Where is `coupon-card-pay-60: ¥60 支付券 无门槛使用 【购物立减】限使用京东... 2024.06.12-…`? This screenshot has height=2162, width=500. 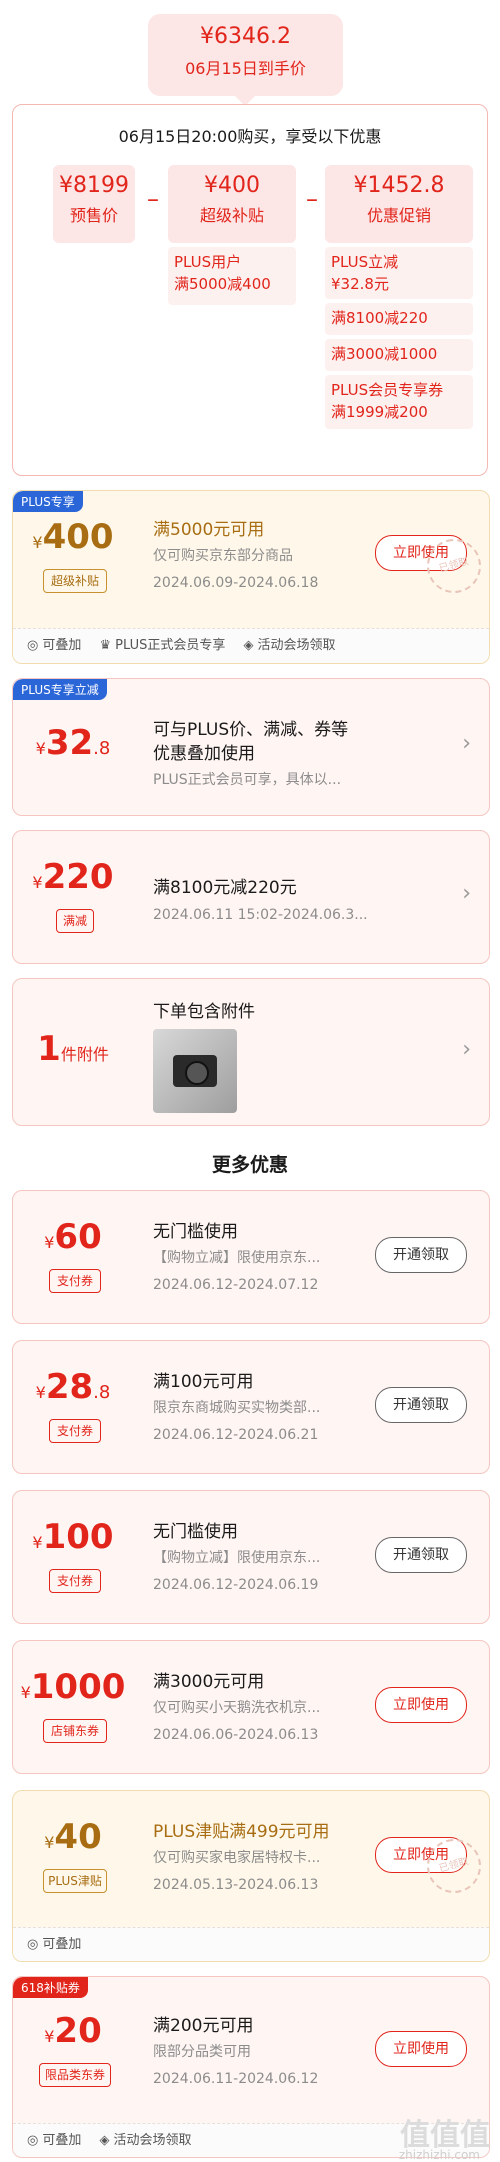
coupon-card-pay-60: ¥60 支付券 无门槛使用 【购物立减】限使用京东... 2024.06.12-… is located at coordinates (251, 1257).